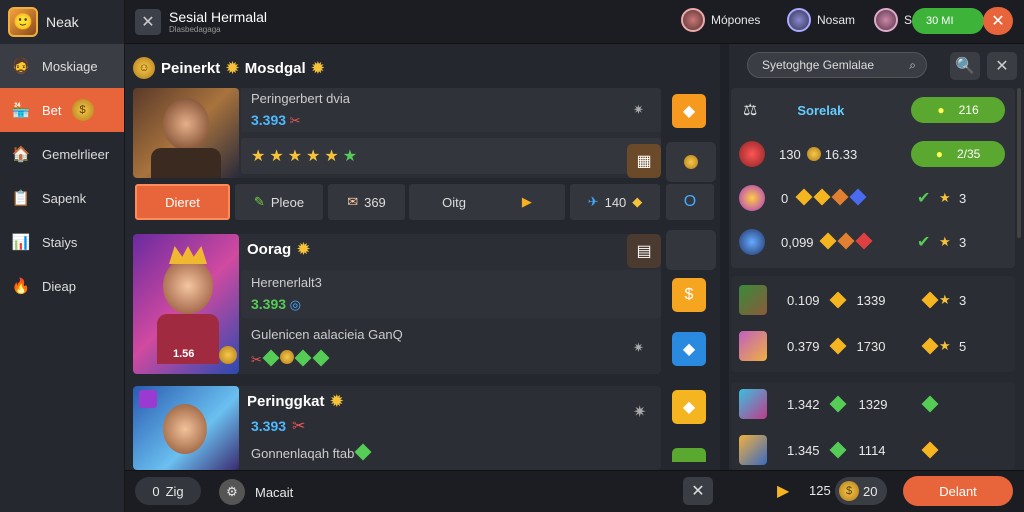 The image size is (1024, 512). I want to click on green-action-button: 30 MI, so click(948, 21).